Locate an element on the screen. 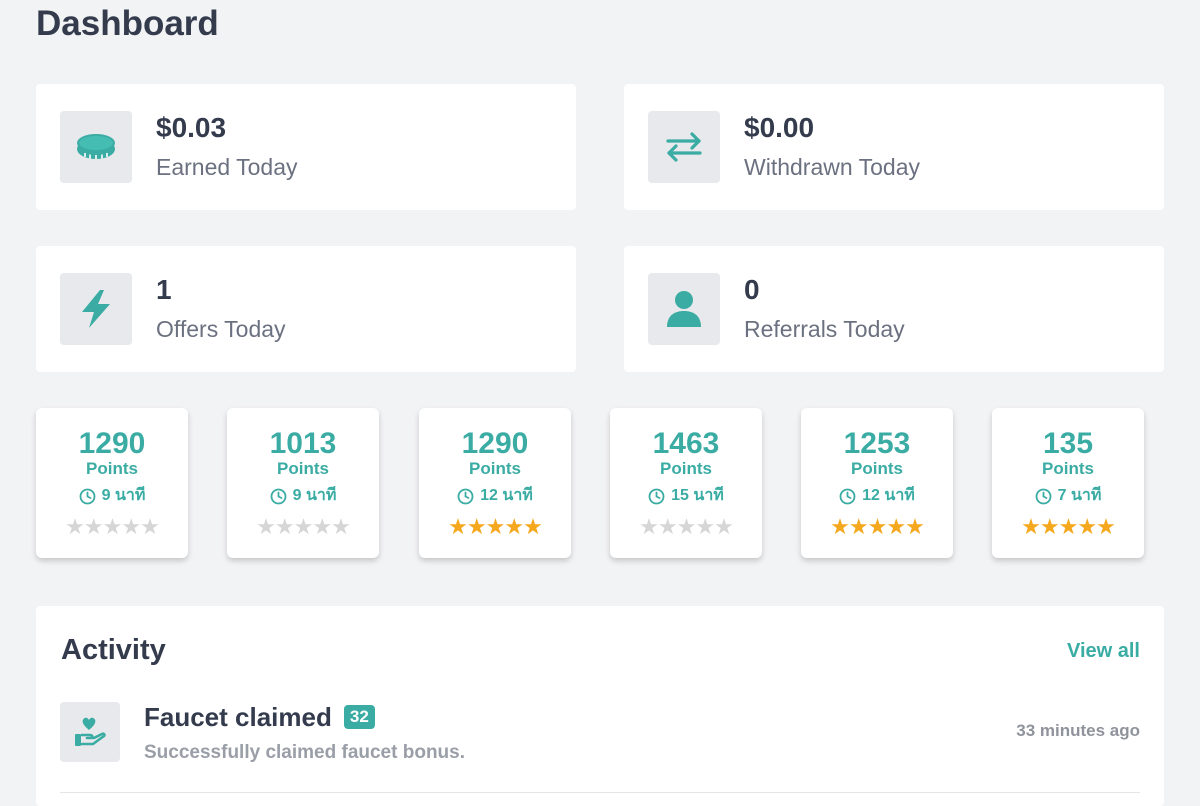 Image resolution: width=1200 pixels, height=806 pixels. offer-card: 135 Points 7 นาที ★★★★★ is located at coordinates (1068, 483).